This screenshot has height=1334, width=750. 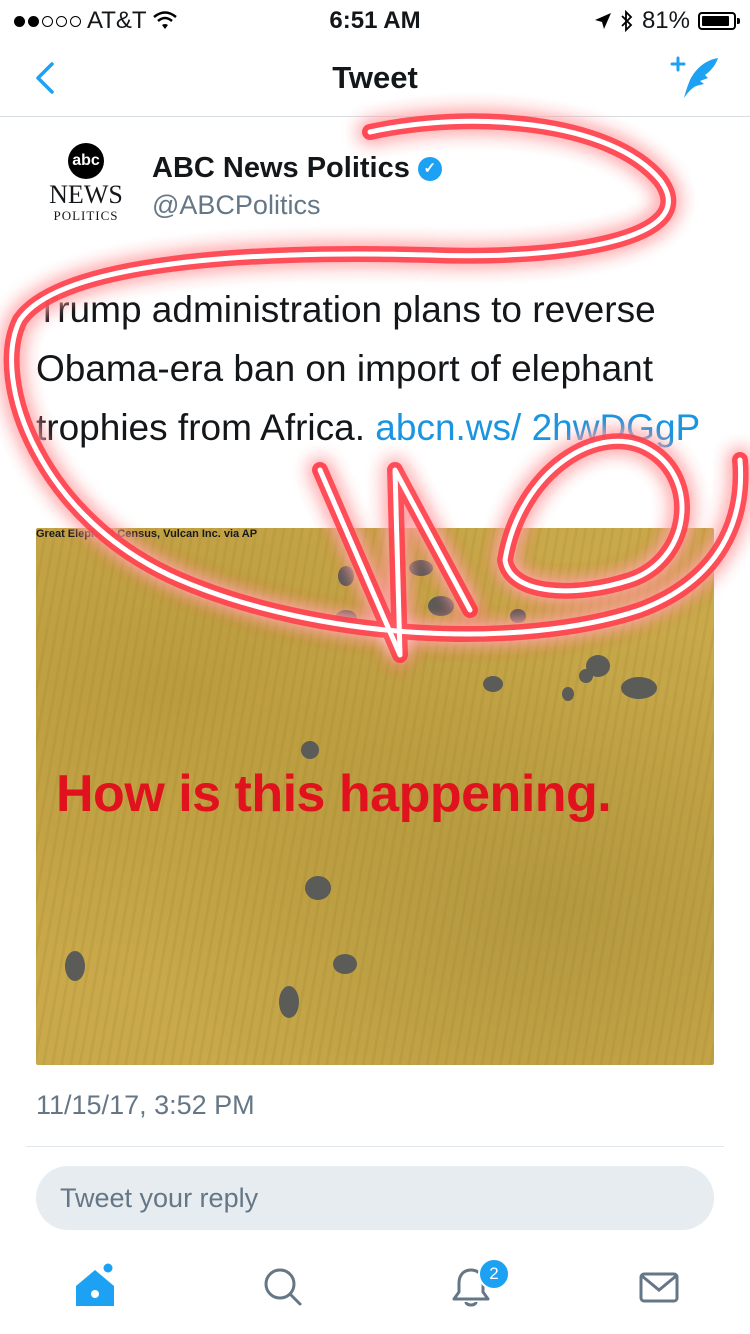 I want to click on location-arrow-icon, so click(x=602, y=21).